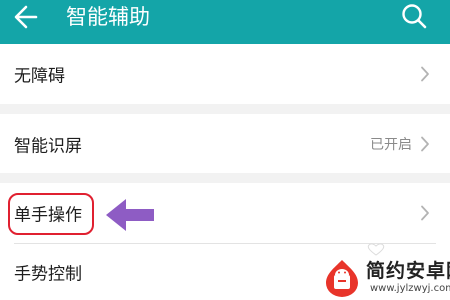 Image resolution: width=450 pixels, height=300 pixels. What do you see at coordinates (48, 146) in the screenshot?
I see `row-label: 智能识屏` at bounding box center [48, 146].